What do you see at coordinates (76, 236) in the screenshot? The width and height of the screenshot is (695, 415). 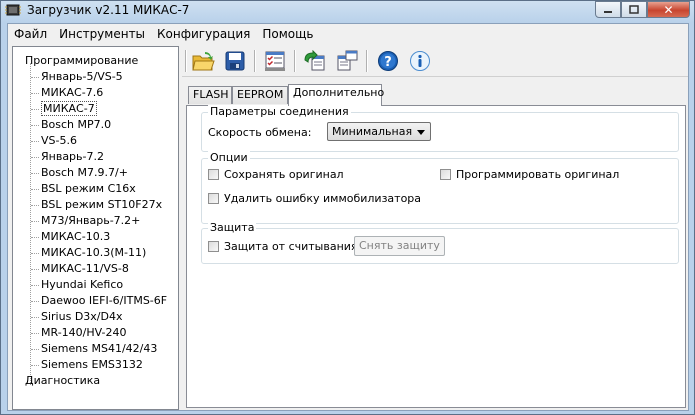 I see `tree-item-label: МИКАС-10.3` at bounding box center [76, 236].